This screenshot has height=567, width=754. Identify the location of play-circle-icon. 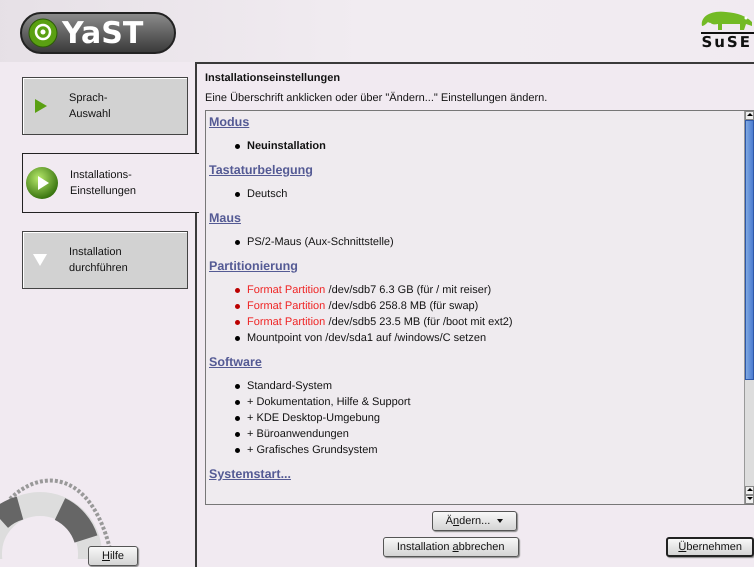
(42, 183).